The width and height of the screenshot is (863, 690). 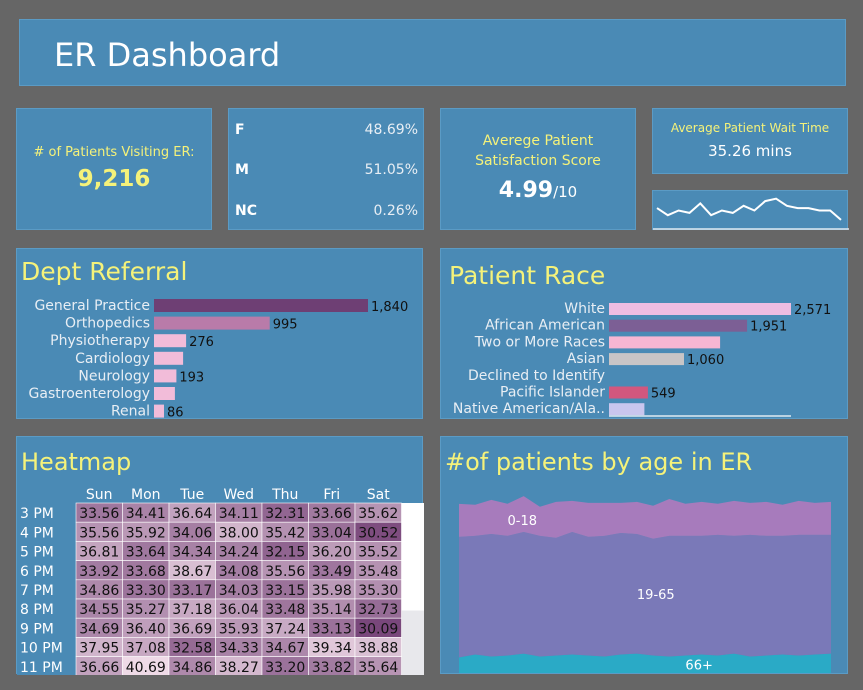 What do you see at coordinates (99, 649) in the screenshot?
I see `heatmap-cell-value: 37.95` at bounding box center [99, 649].